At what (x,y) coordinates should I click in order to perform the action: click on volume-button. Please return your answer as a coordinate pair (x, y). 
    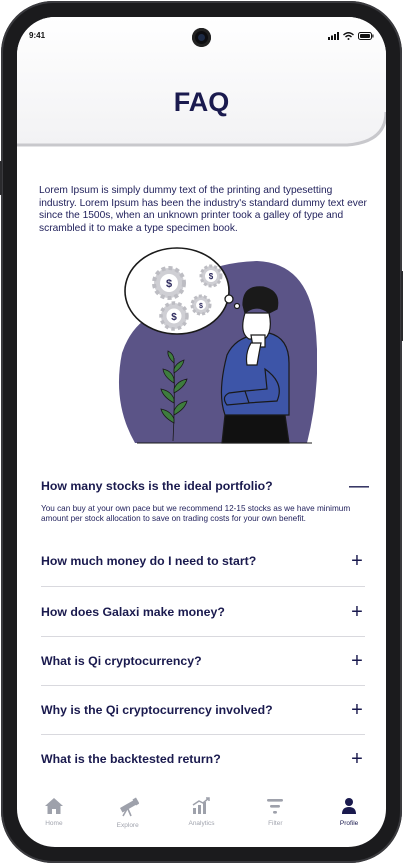
    Looking at the image, I should click on (1, 178).